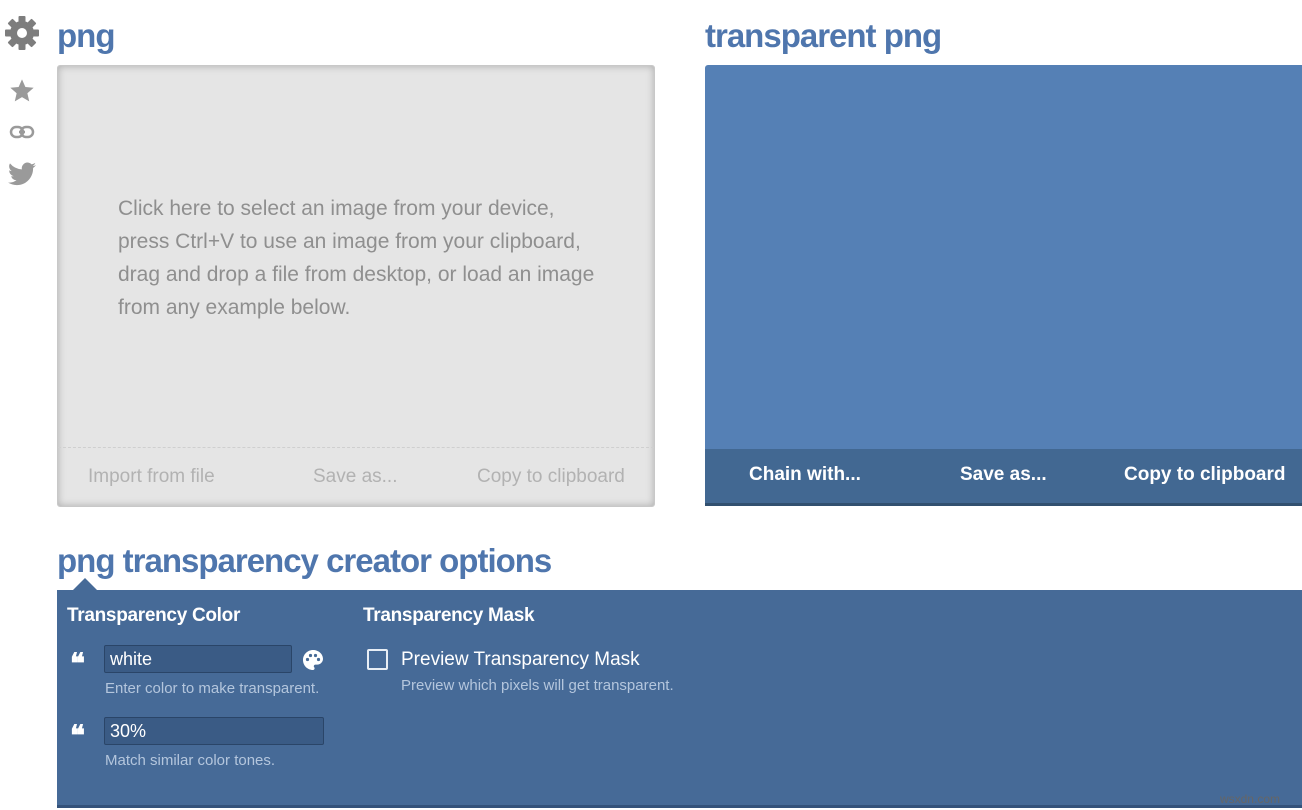 The image size is (1302, 810). What do you see at coordinates (198, 659) in the screenshot?
I see `transparency-color-input` at bounding box center [198, 659].